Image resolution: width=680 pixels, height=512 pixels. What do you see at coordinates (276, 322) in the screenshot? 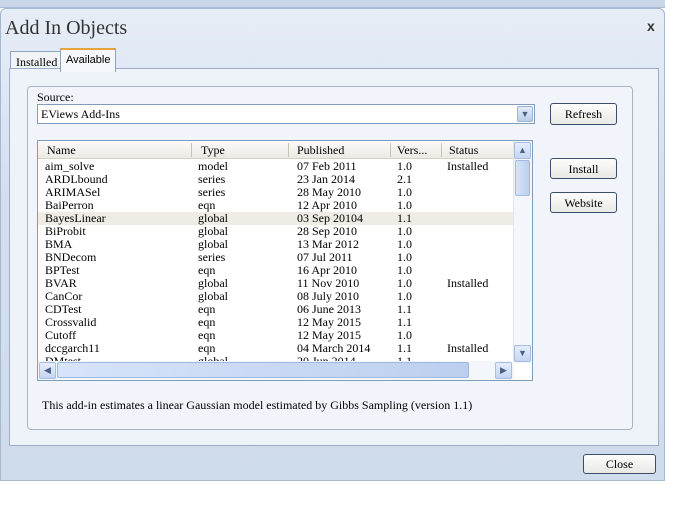
I see `table-row: Crossvalid eqn 12 May 2015 1.1` at bounding box center [276, 322].